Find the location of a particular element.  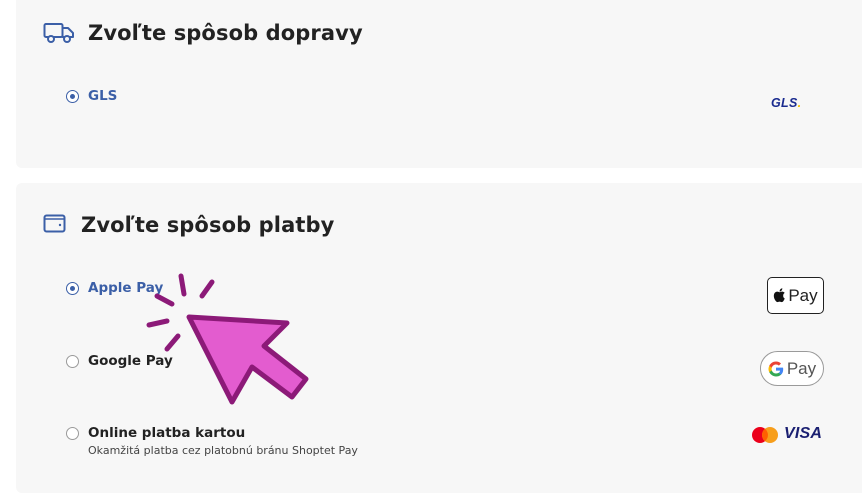

gls-logo-text: GLS is located at coordinates (784, 103).